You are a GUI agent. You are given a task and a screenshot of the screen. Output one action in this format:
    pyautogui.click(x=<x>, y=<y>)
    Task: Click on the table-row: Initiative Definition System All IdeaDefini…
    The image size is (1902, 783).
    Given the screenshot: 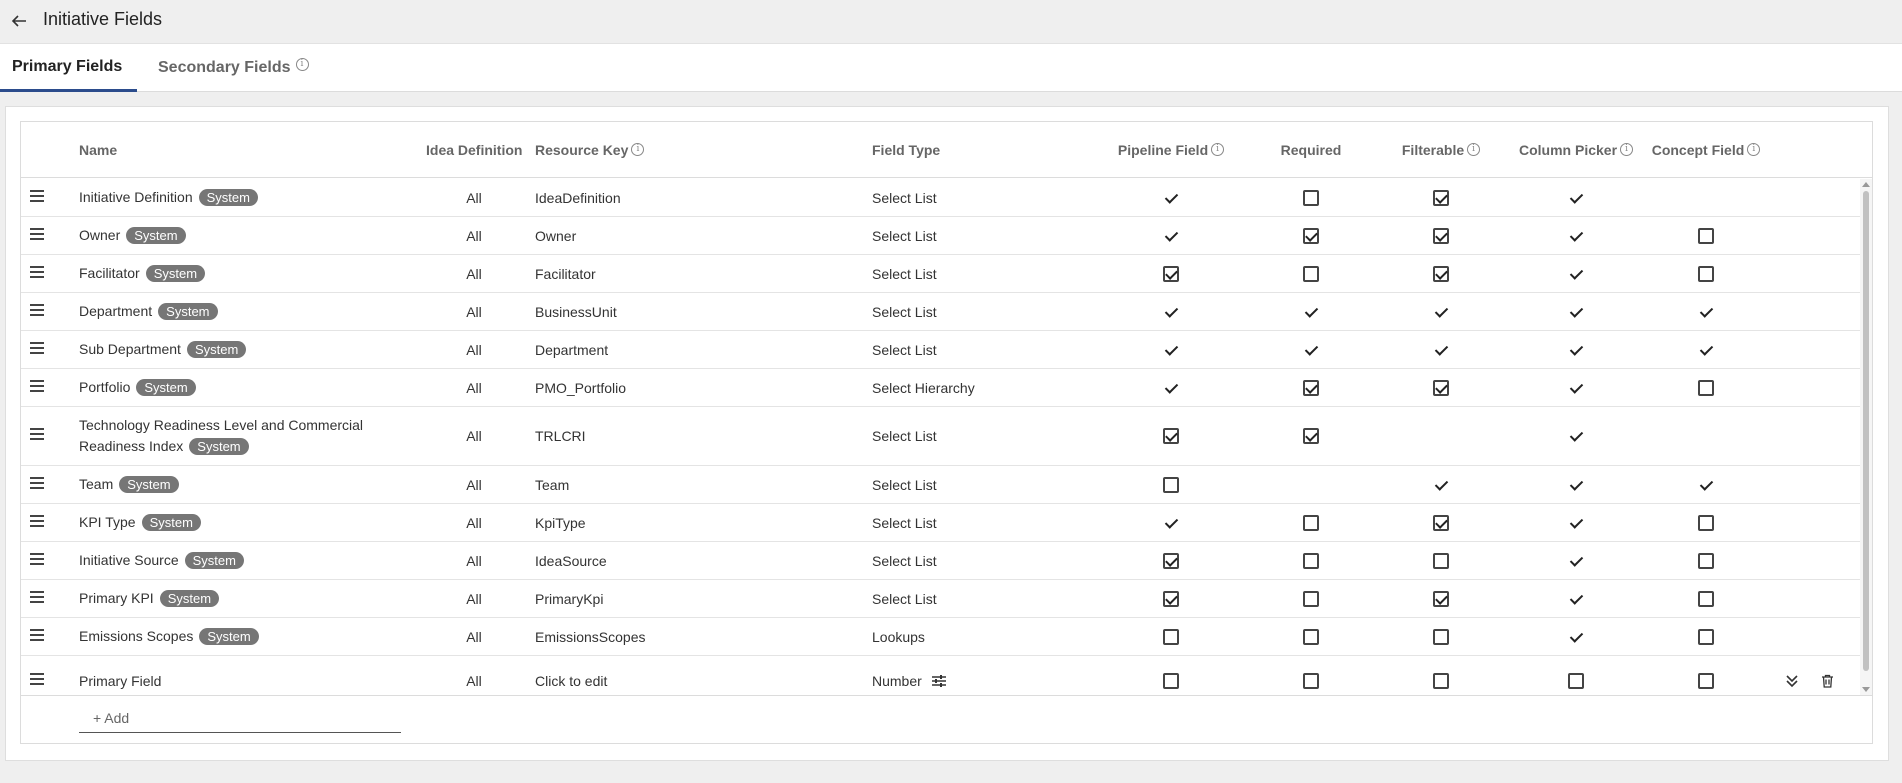 What is the action you would take?
    pyautogui.click(x=946, y=198)
    